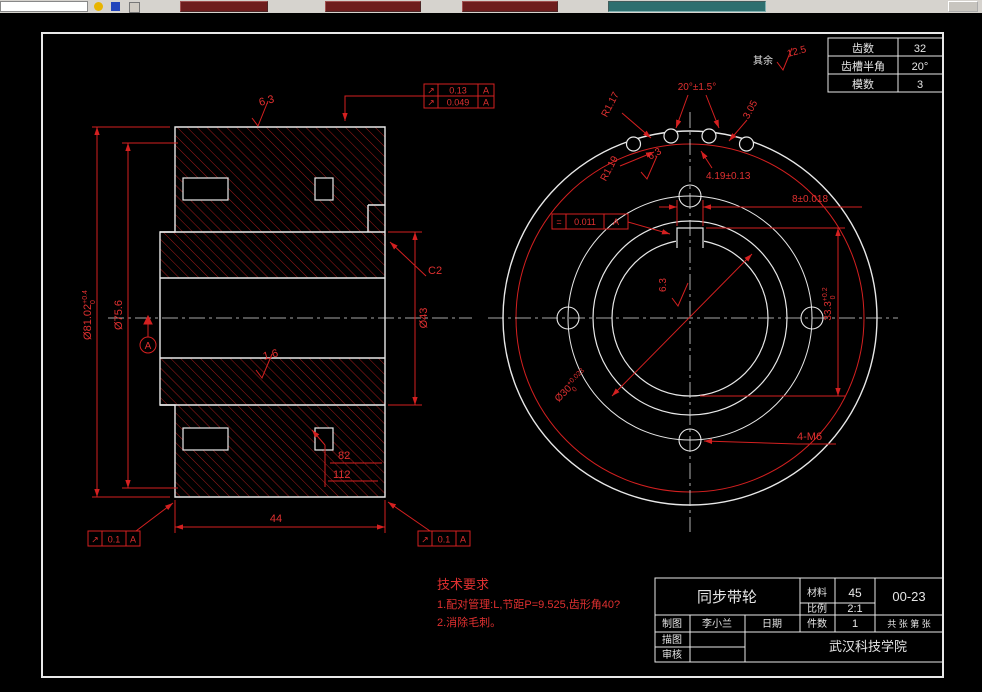  What do you see at coordinates (863, 48) in the screenshot?
I see `param-label-0: 齿数` at bounding box center [863, 48].